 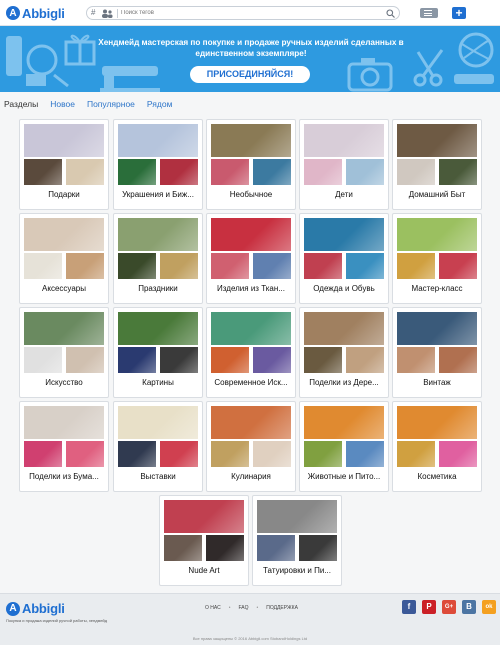 What do you see at coordinates (111, 105) in the screenshot?
I see `tab-popular: Популярное` at bounding box center [111, 105].